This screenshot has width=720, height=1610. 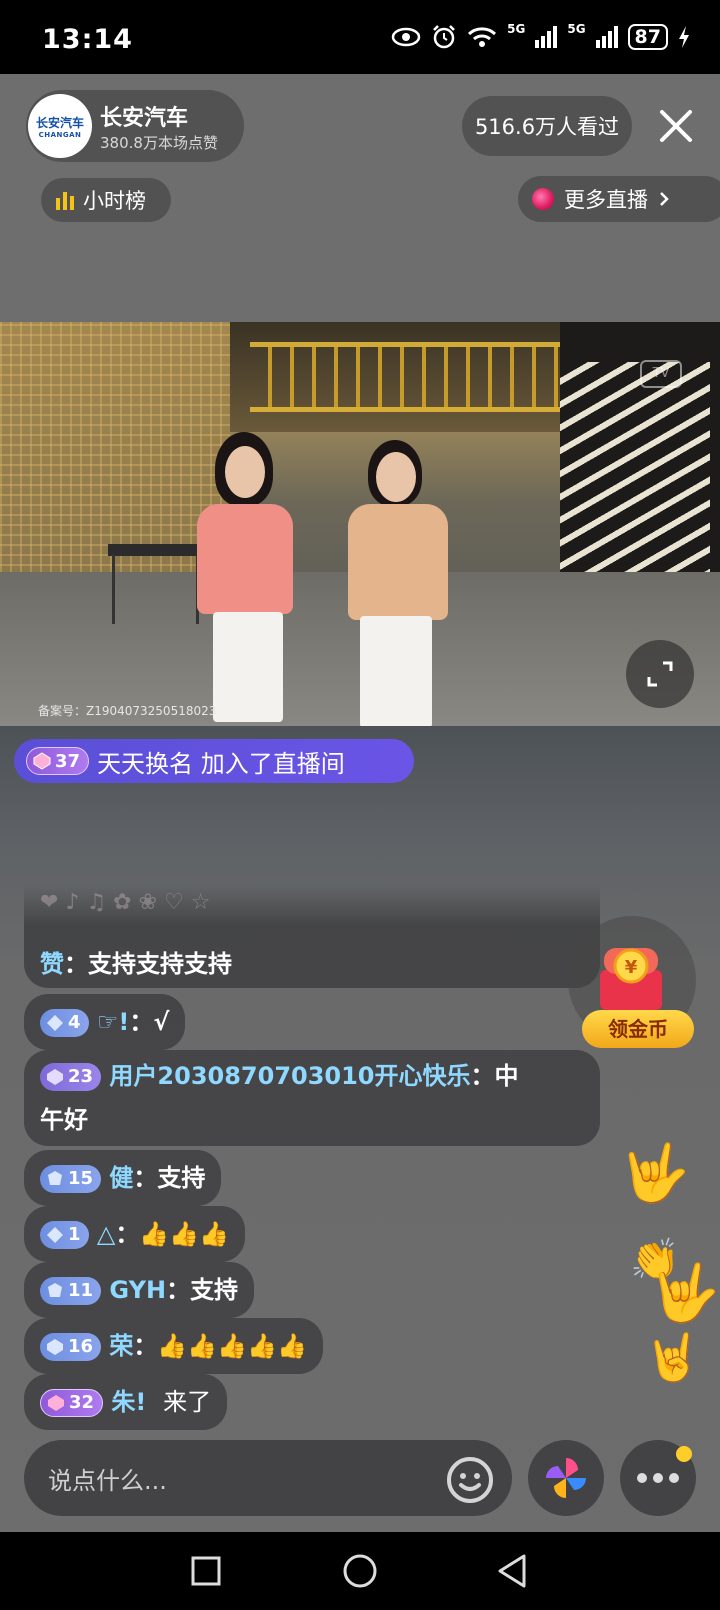 I want to click on join-text: 天天换名 加入了直播间, so click(x=221, y=763).